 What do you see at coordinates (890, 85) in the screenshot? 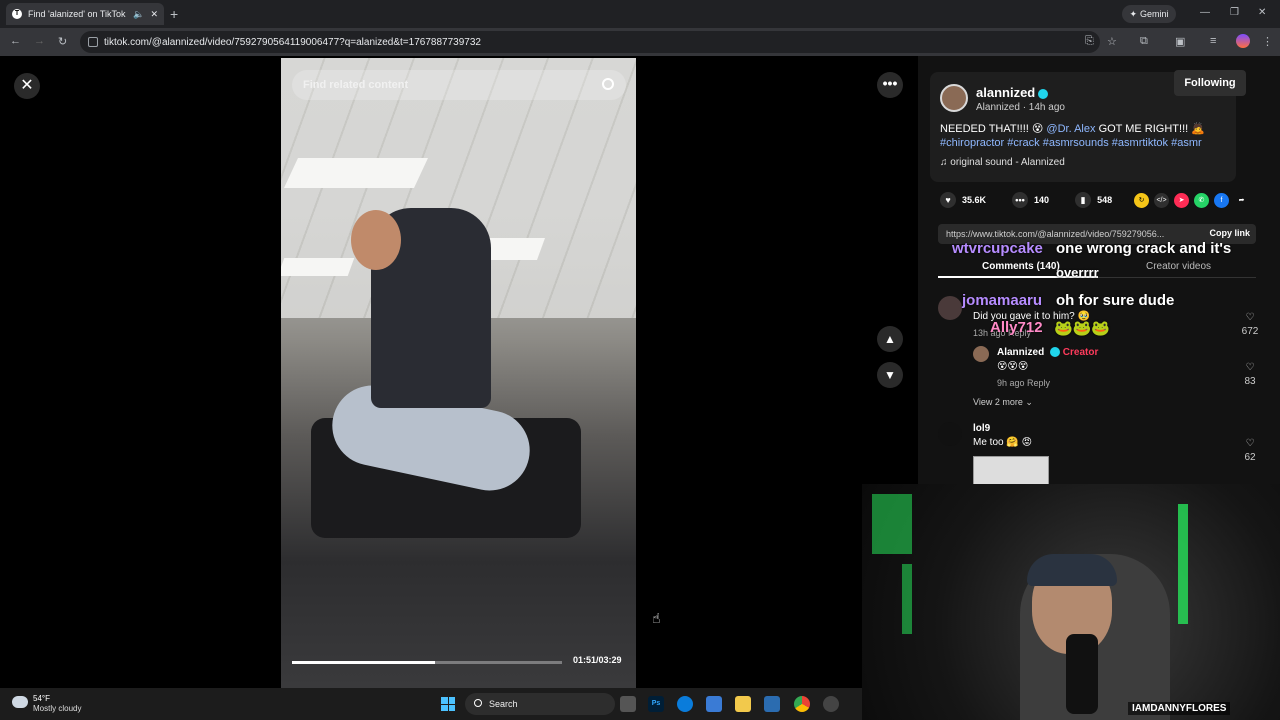
I see `more-options-button: •••` at bounding box center [890, 85].